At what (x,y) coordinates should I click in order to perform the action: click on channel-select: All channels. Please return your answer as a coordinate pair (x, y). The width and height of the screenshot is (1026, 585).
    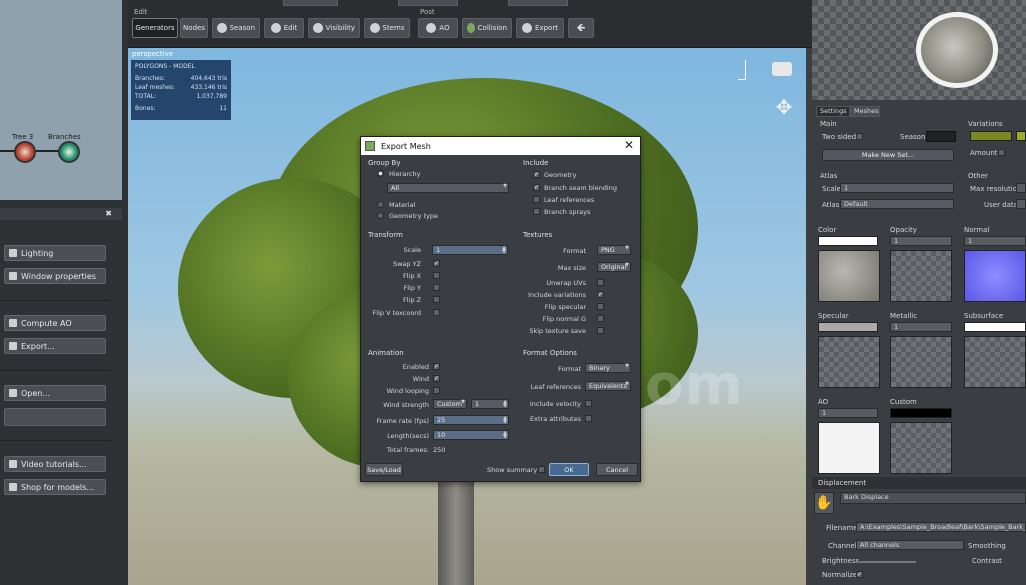
    Looking at the image, I should click on (910, 545).